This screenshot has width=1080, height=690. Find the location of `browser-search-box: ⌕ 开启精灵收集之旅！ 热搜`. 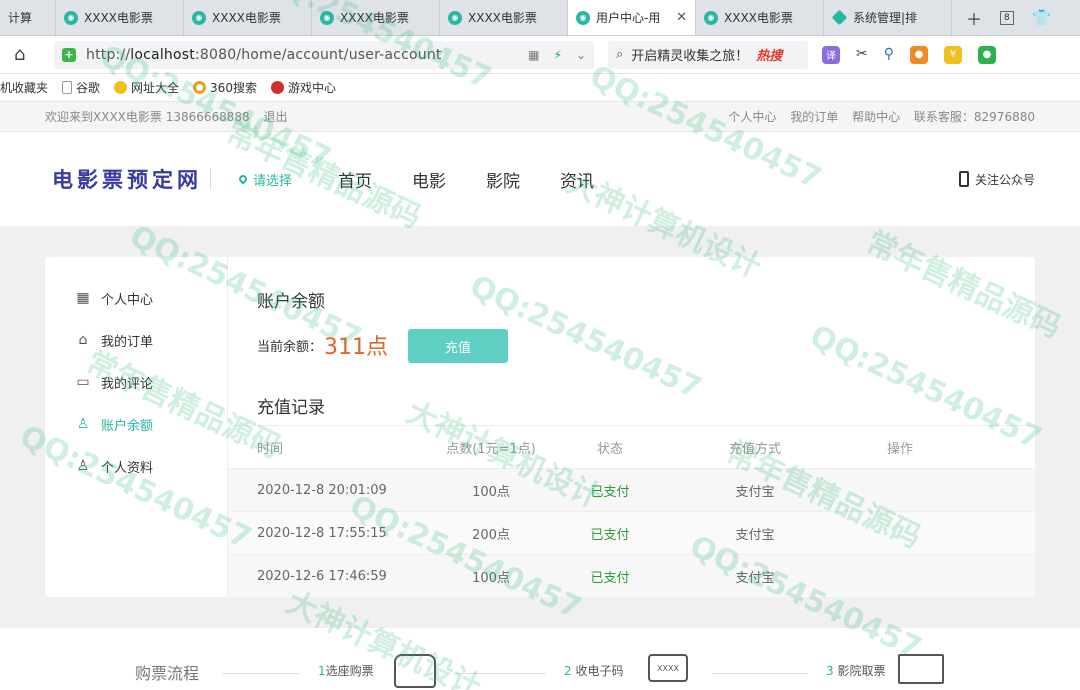

browser-search-box: ⌕ 开启精灵收集之旅！ 热搜 is located at coordinates (708, 54).